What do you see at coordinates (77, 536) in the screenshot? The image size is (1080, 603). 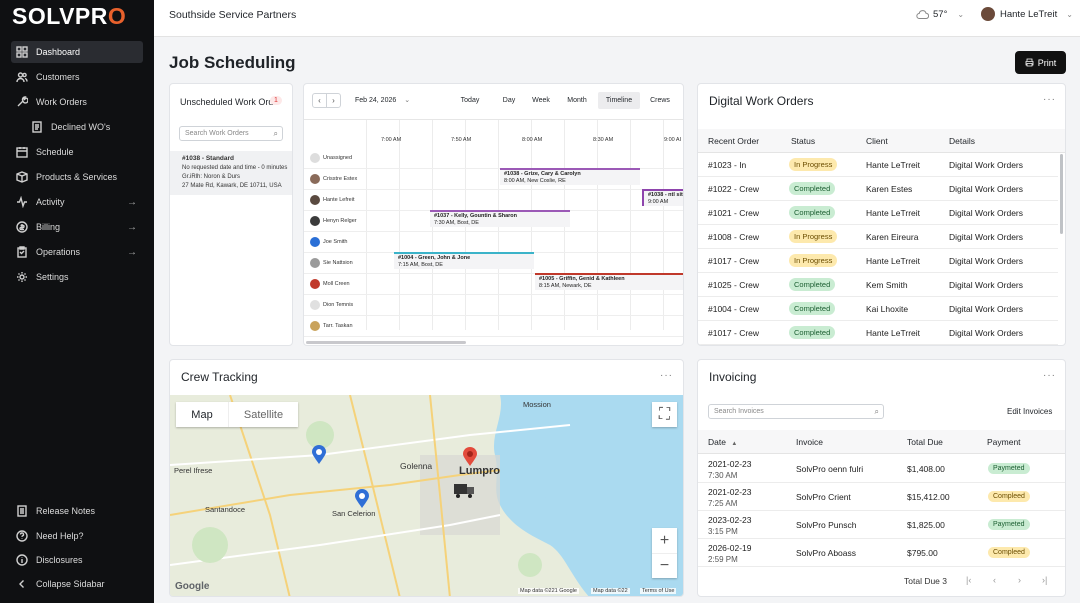 I see `sidebar-item-need-help: Need Help?` at bounding box center [77, 536].